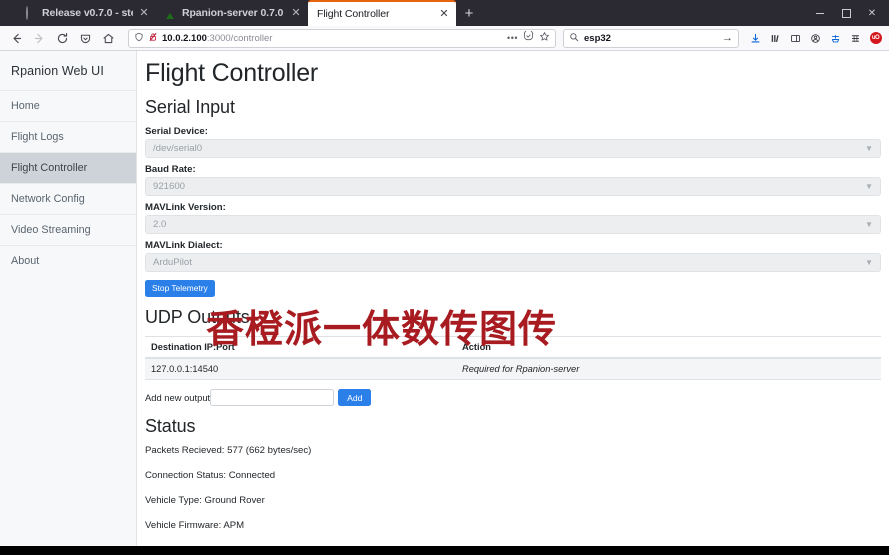 Image resolution: width=889 pixels, height=555 pixels. Describe the element at coordinates (195, 526) in the screenshot. I see `status-vehicle-firmware: Vehicle Firmware: APM` at that location.